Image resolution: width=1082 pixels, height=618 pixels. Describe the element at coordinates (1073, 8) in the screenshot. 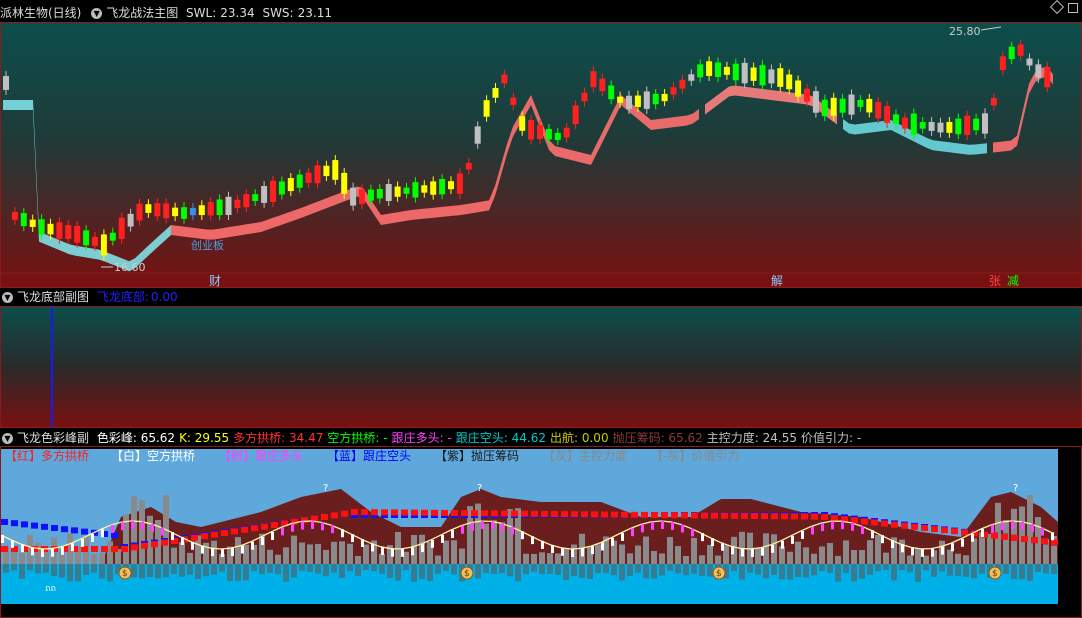

I see `window-square-icon` at that location.